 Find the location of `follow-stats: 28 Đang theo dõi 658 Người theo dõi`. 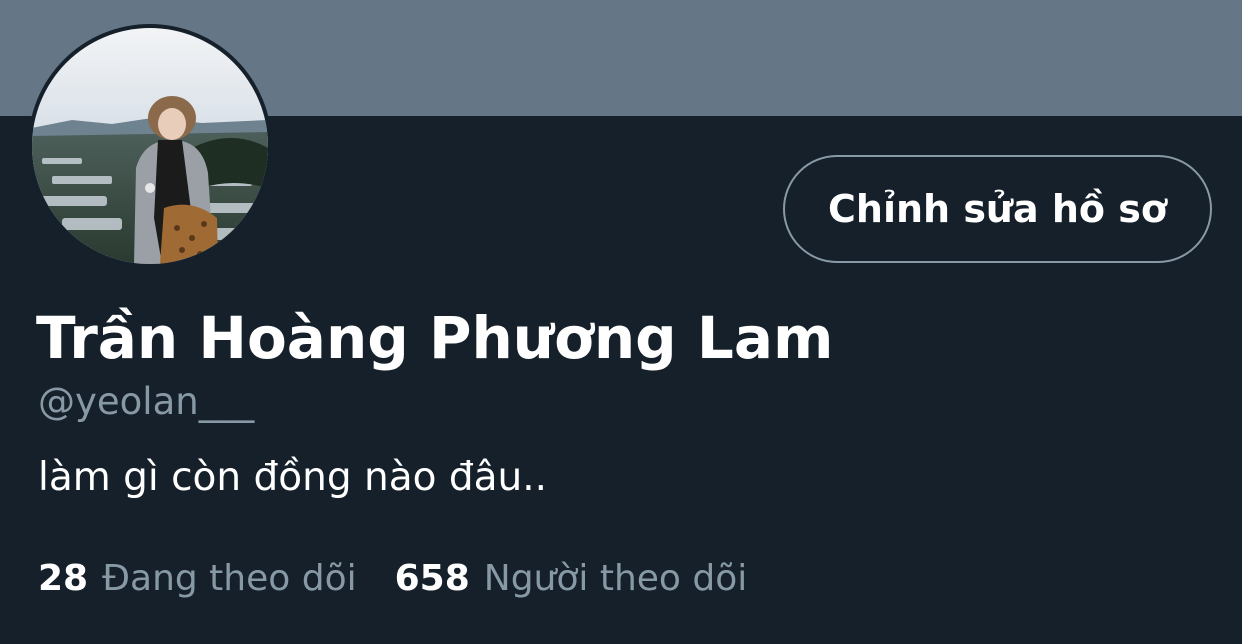

follow-stats: 28 Đang theo dõi 658 Người theo dõi is located at coordinates (392, 579).